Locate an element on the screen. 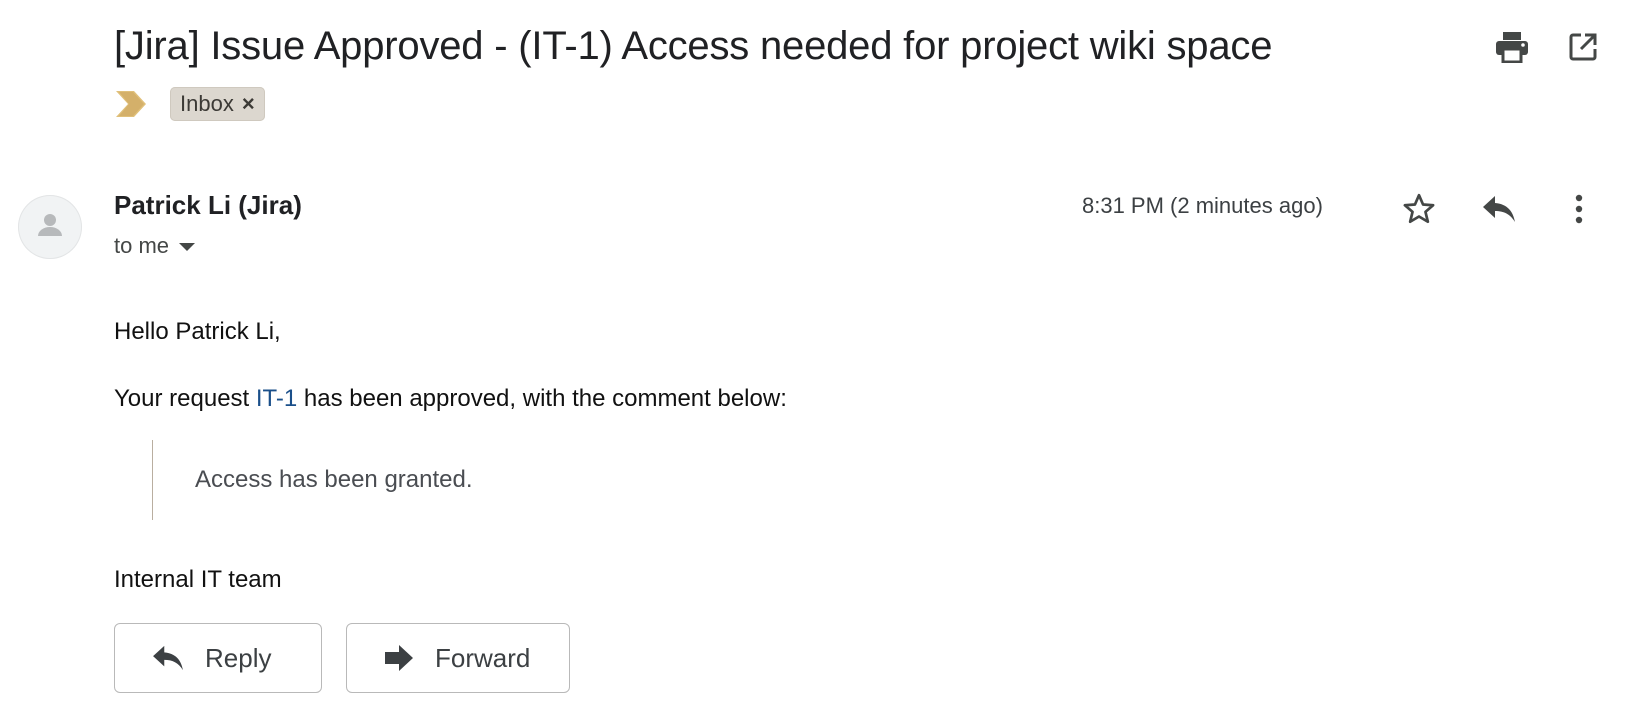  reply-button-label: Reply is located at coordinates (238, 657).